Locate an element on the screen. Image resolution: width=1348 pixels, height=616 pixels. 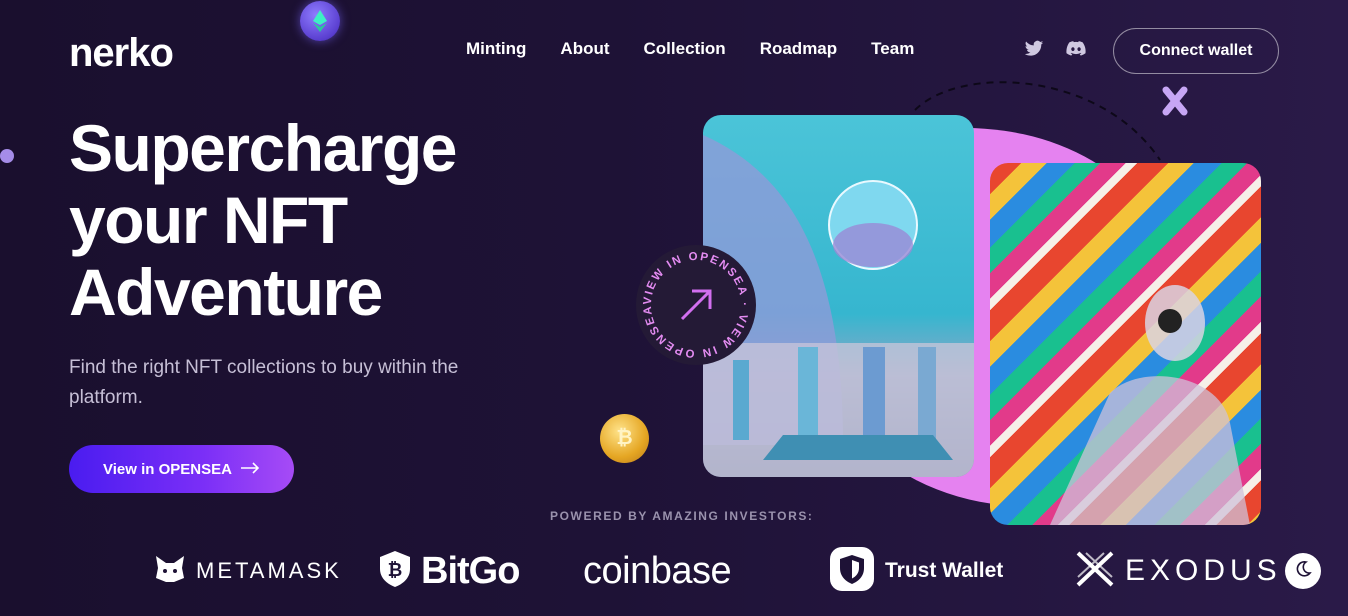
investor-metamask: METAMASK is located at coordinates (248, 571).